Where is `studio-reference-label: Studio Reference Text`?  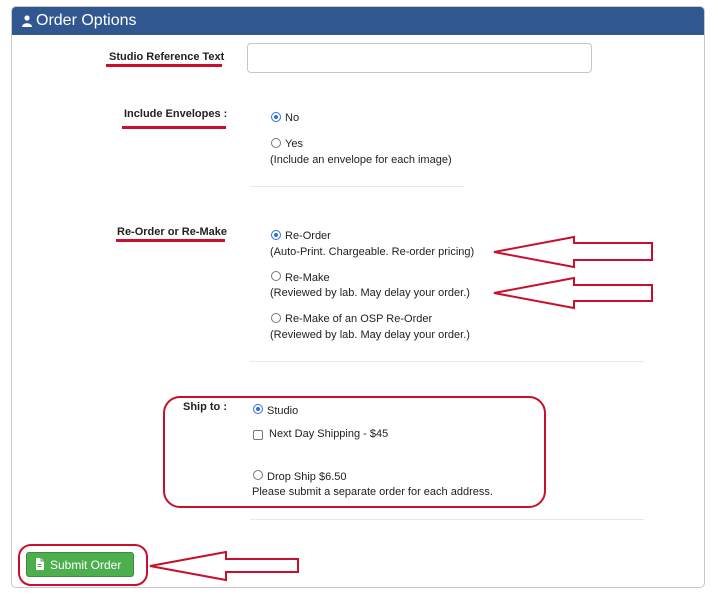 studio-reference-label: Studio Reference Text is located at coordinates (167, 57).